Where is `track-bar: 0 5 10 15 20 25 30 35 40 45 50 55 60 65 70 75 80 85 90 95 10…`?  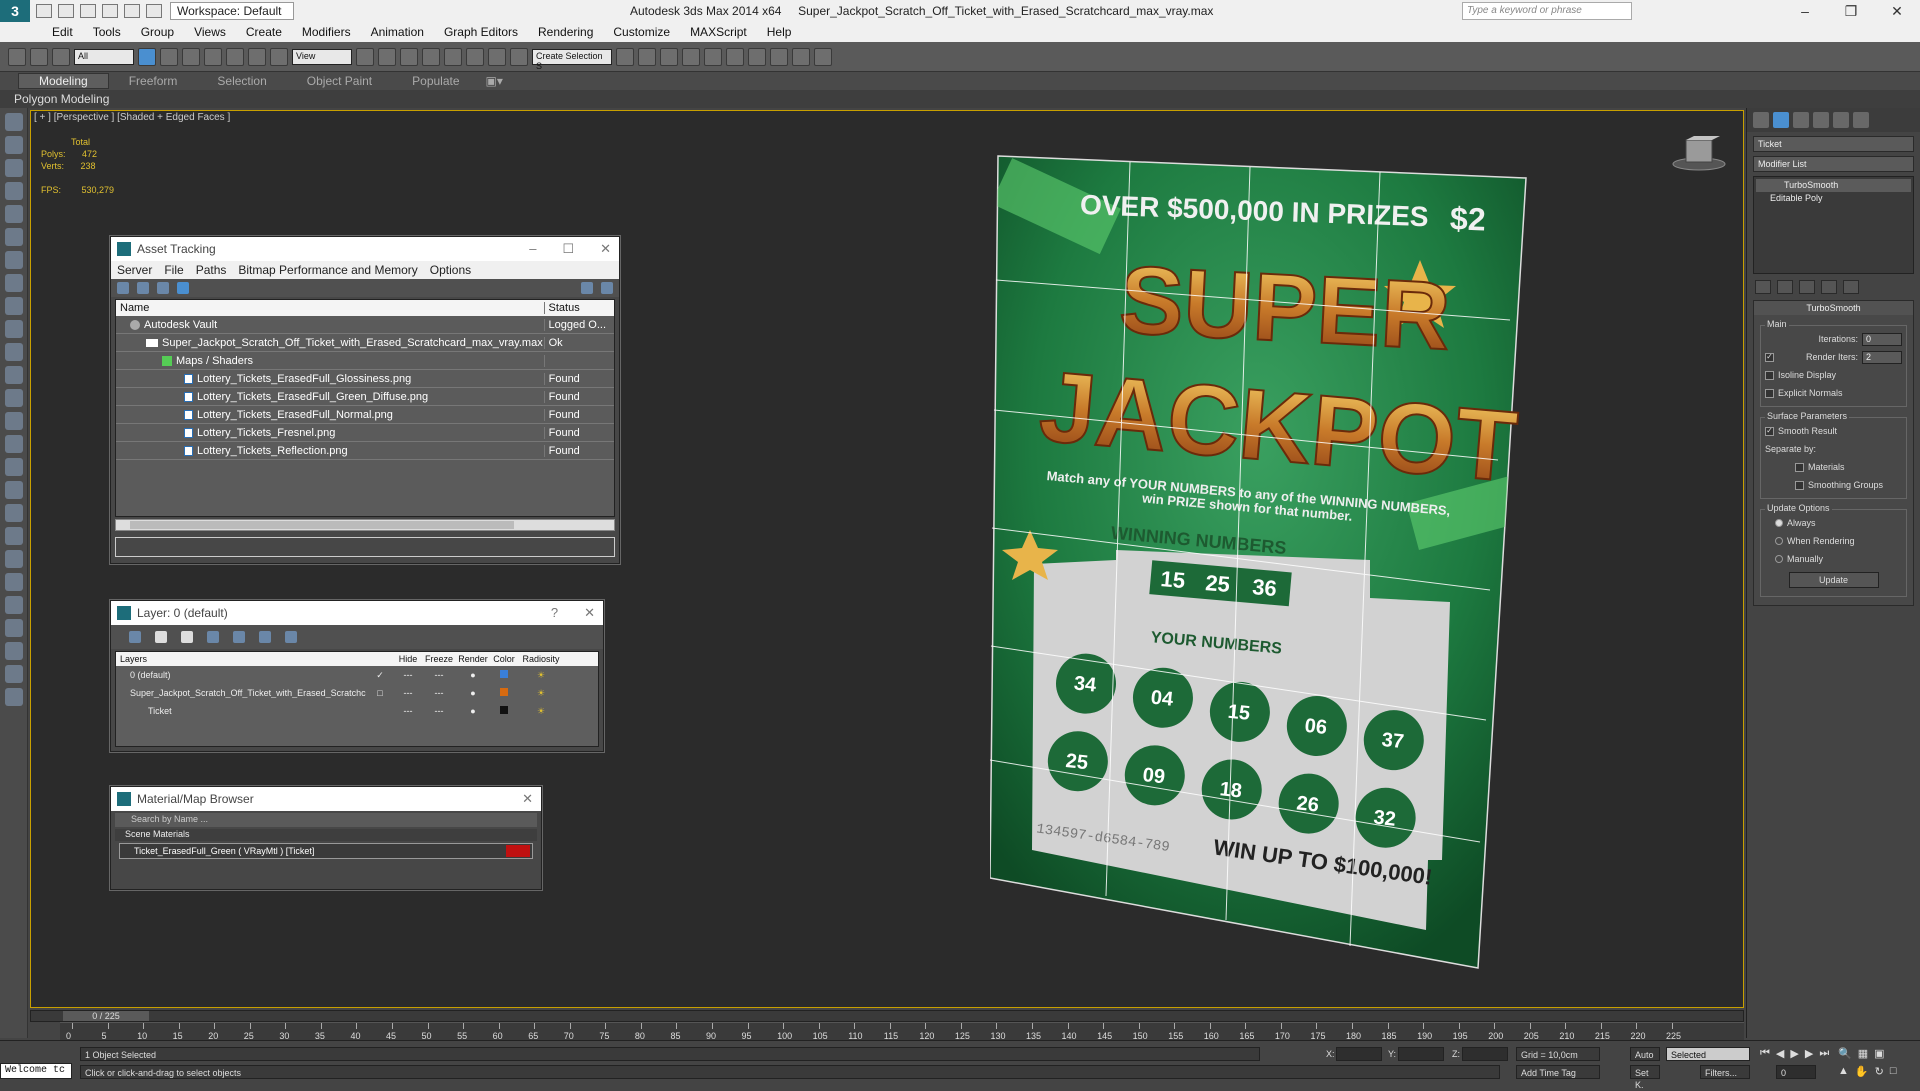 track-bar: 0 5 10 15 20 25 30 35 40 45 50 55 60 65 70 75 80 85 90 95 10… is located at coordinates (902, 1031).